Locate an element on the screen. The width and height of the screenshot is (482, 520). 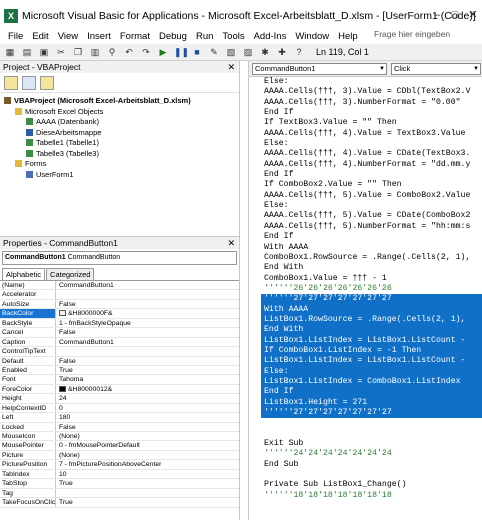
property-value-cell: Tahoma is located at coordinates (147, 379).